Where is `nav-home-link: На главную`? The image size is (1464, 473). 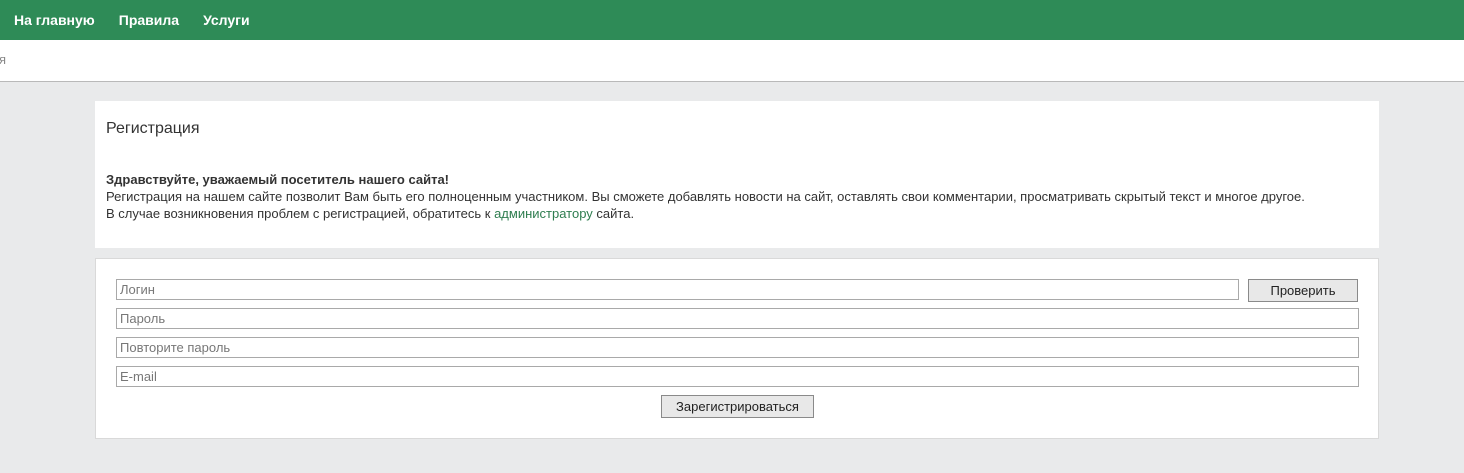 nav-home-link: На главную is located at coordinates (54, 20).